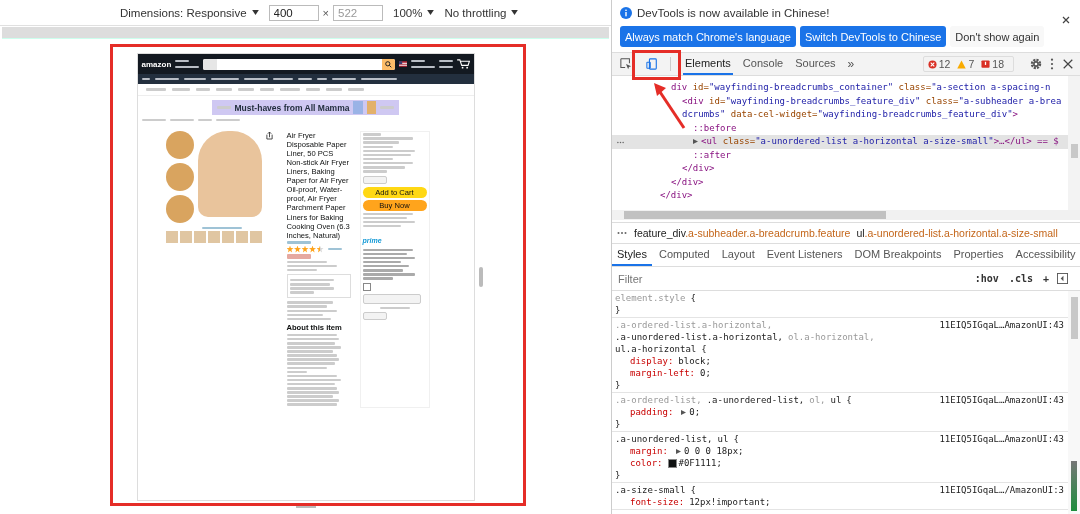  I want to click on css-declaration: margin-left: 0;, so click(663, 373).